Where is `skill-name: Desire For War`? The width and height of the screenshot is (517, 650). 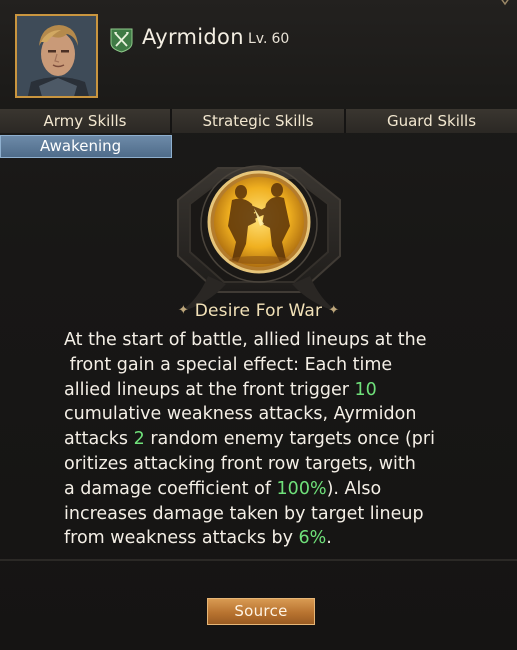 skill-name: Desire For War is located at coordinates (258, 311).